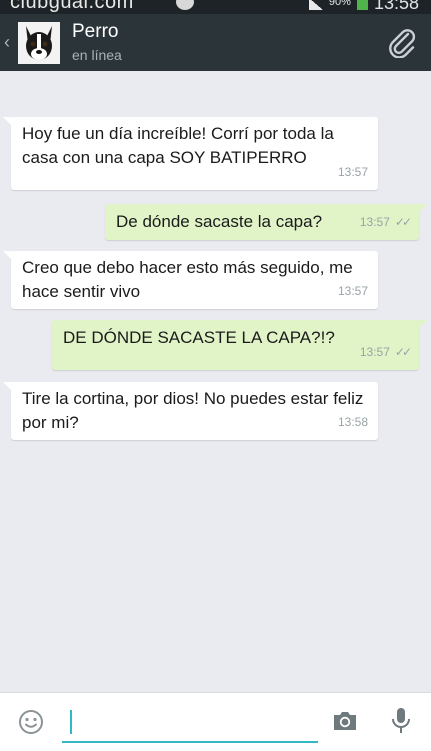 The width and height of the screenshot is (431, 751). I want to click on battery-icon, so click(362, 5).